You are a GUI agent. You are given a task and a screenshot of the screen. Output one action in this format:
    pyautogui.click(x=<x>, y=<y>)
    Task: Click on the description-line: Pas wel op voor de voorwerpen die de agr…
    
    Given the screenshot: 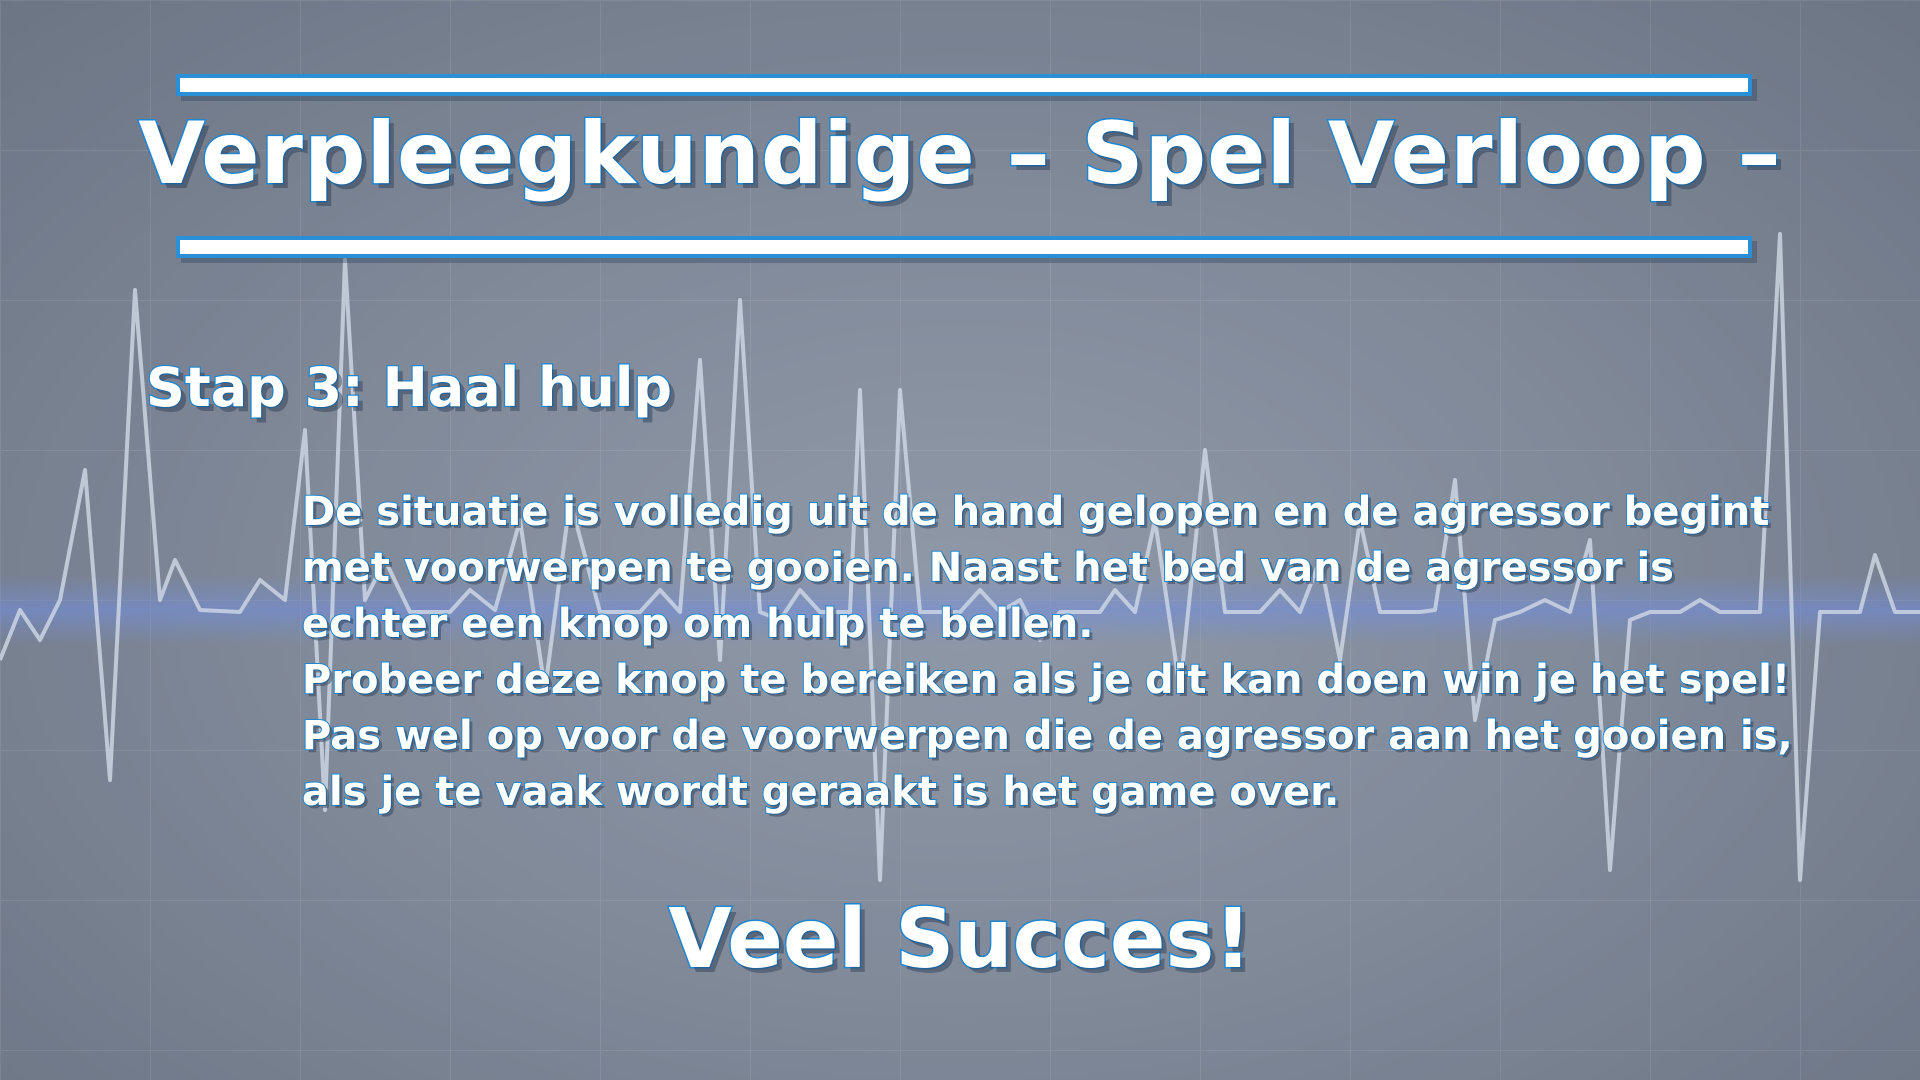 What is the action you would take?
    pyautogui.click(x=1047, y=736)
    